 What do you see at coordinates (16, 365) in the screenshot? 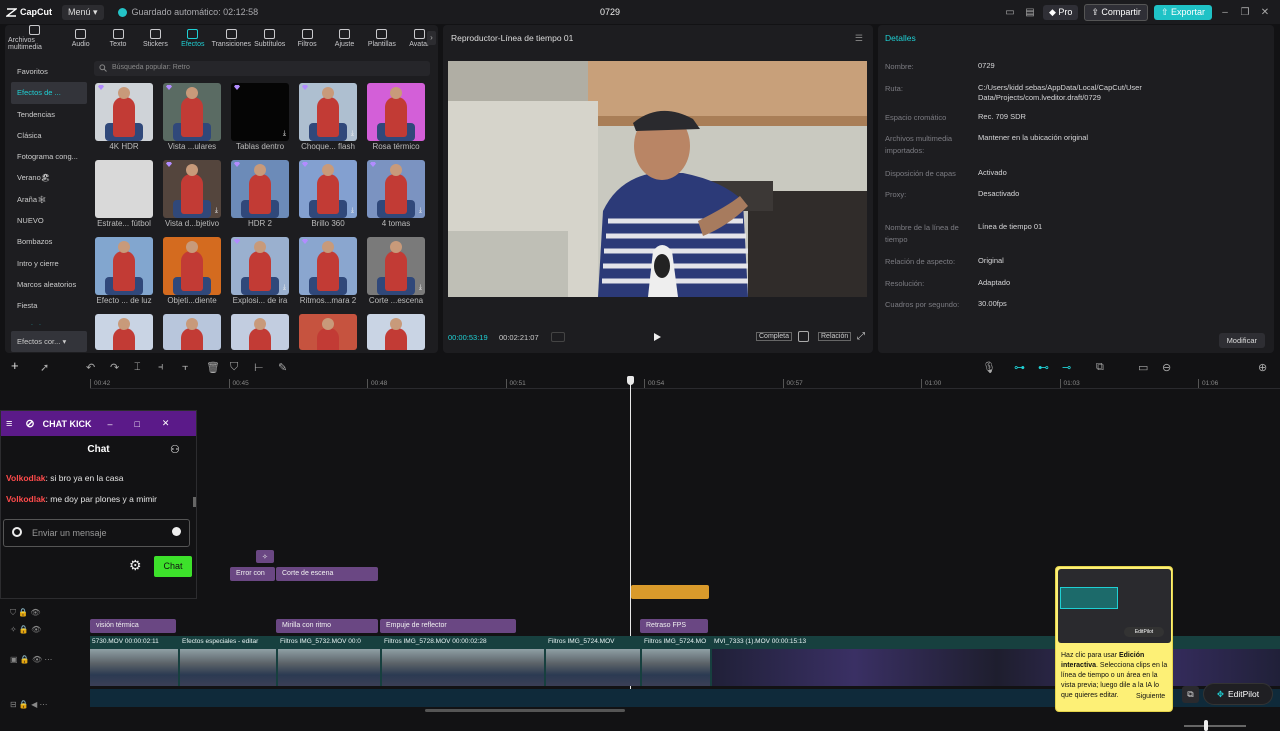
I see `add-track-icon: +` at bounding box center [16, 365].